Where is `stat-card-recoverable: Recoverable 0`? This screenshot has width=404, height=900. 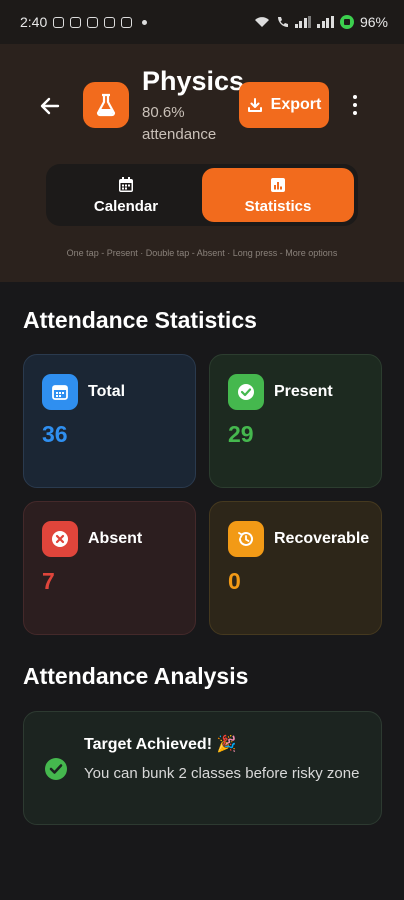 stat-card-recoverable: Recoverable 0 is located at coordinates (295, 568).